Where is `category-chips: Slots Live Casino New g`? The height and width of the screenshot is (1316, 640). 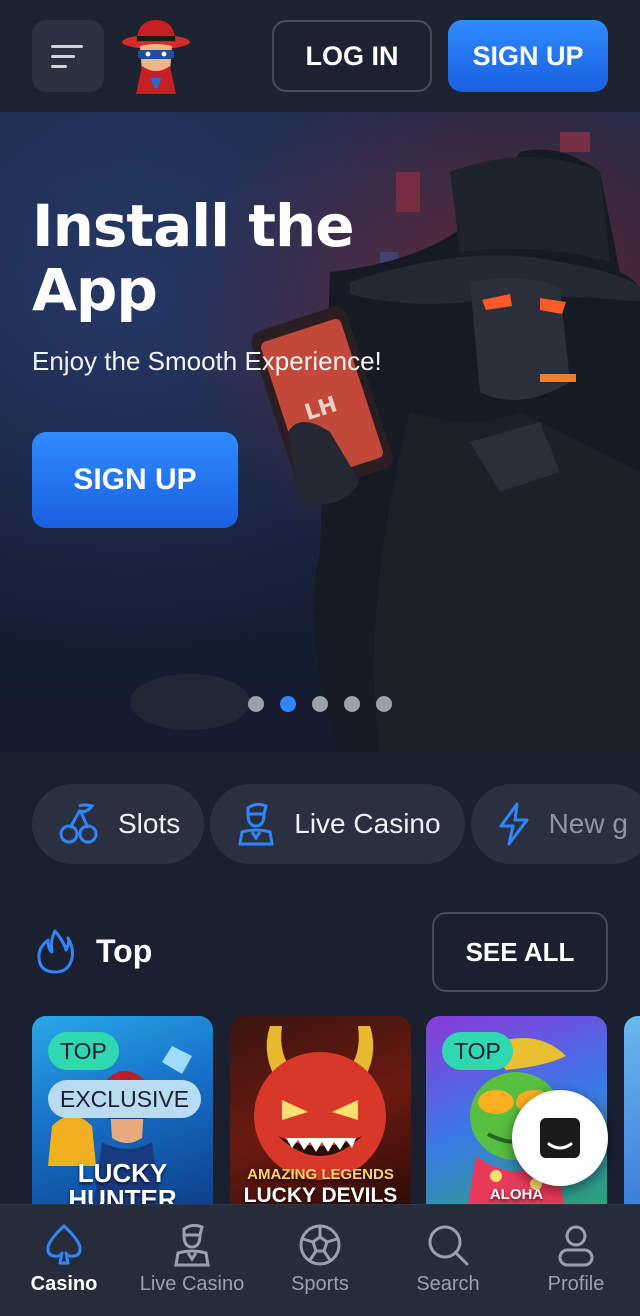
category-chips: Slots Live Casino New g is located at coordinates (336, 824).